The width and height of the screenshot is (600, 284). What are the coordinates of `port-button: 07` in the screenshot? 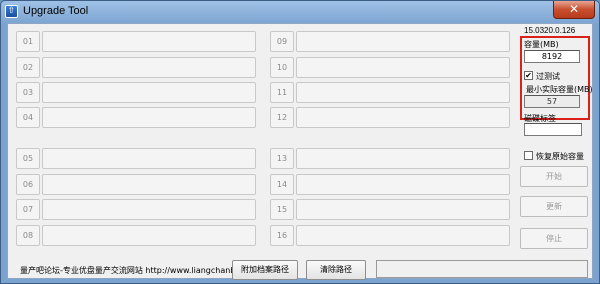 It's located at (28, 209).